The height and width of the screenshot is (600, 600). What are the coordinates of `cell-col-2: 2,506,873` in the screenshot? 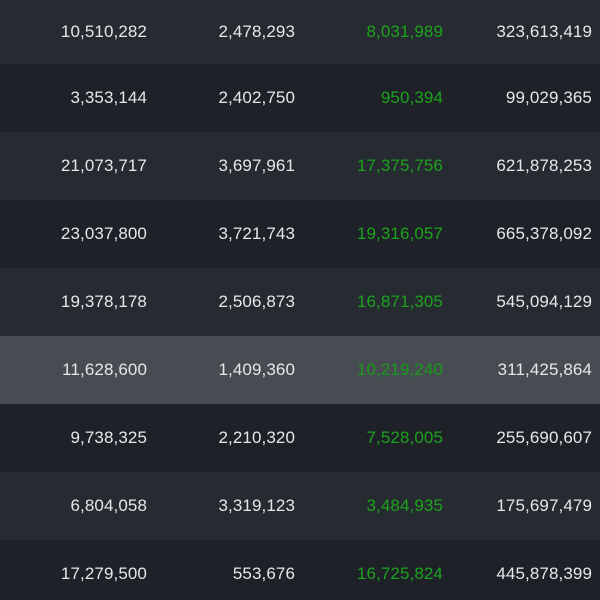 It's located at (256, 301).